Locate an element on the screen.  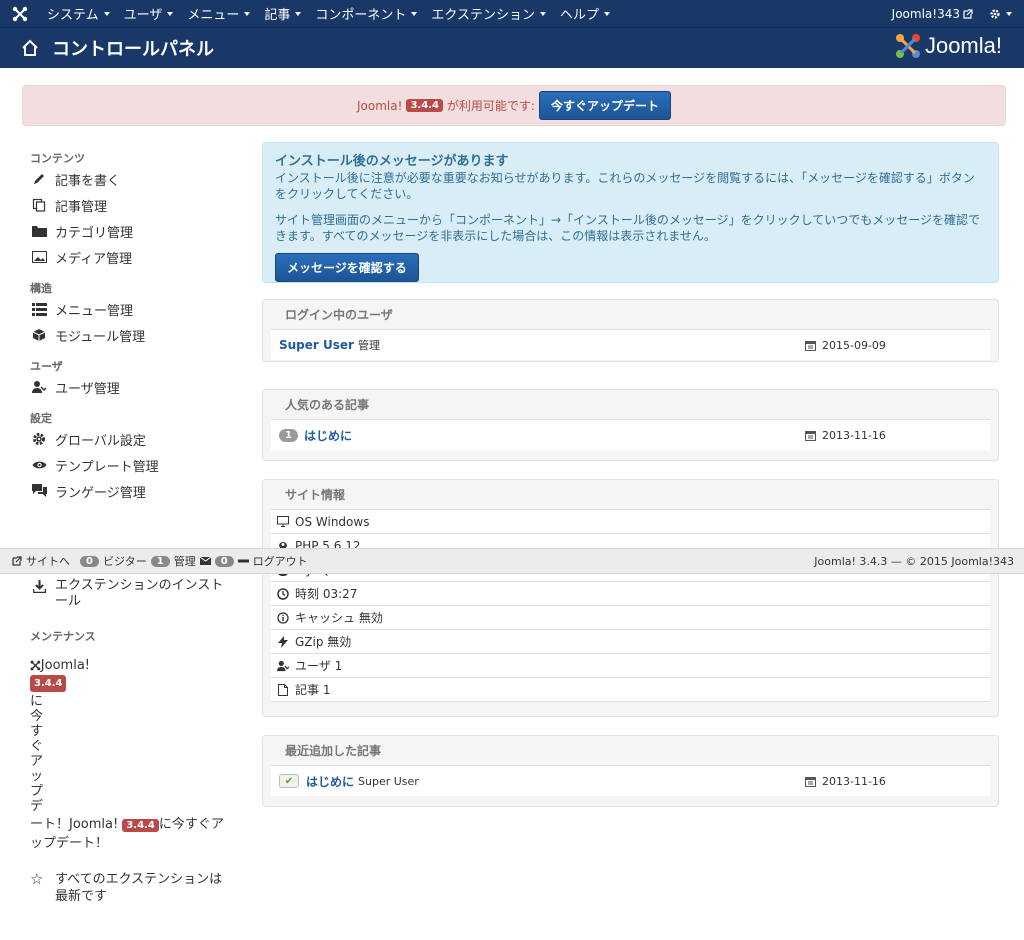
info-icon is located at coordinates (283, 617).